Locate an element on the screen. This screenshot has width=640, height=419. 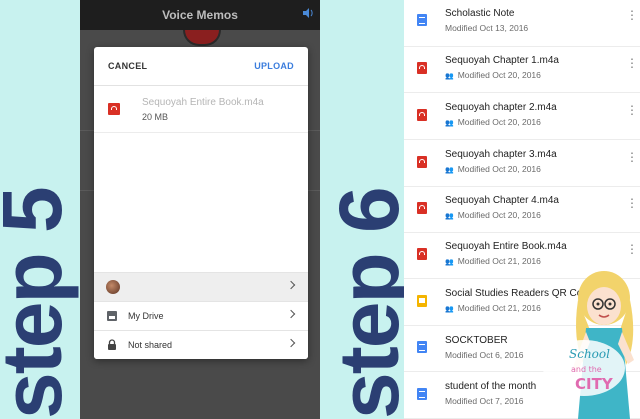
app-title: Voice Memos is located at coordinates (200, 15).